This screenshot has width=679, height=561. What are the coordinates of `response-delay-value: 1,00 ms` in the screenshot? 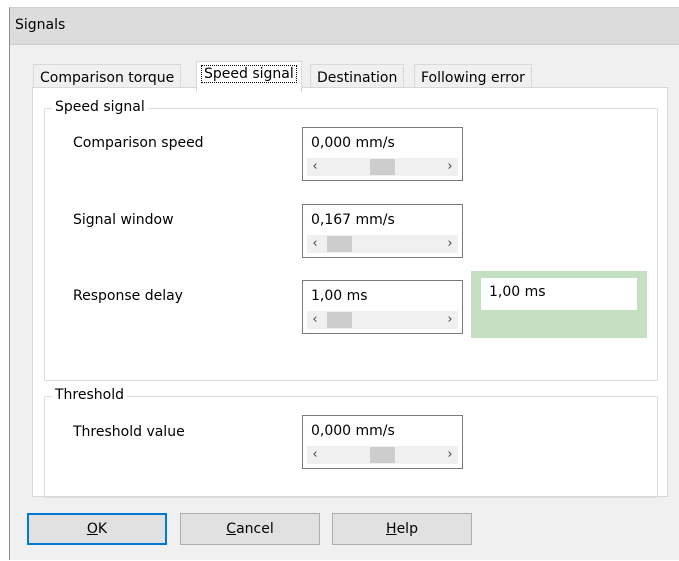 It's located at (339, 296).